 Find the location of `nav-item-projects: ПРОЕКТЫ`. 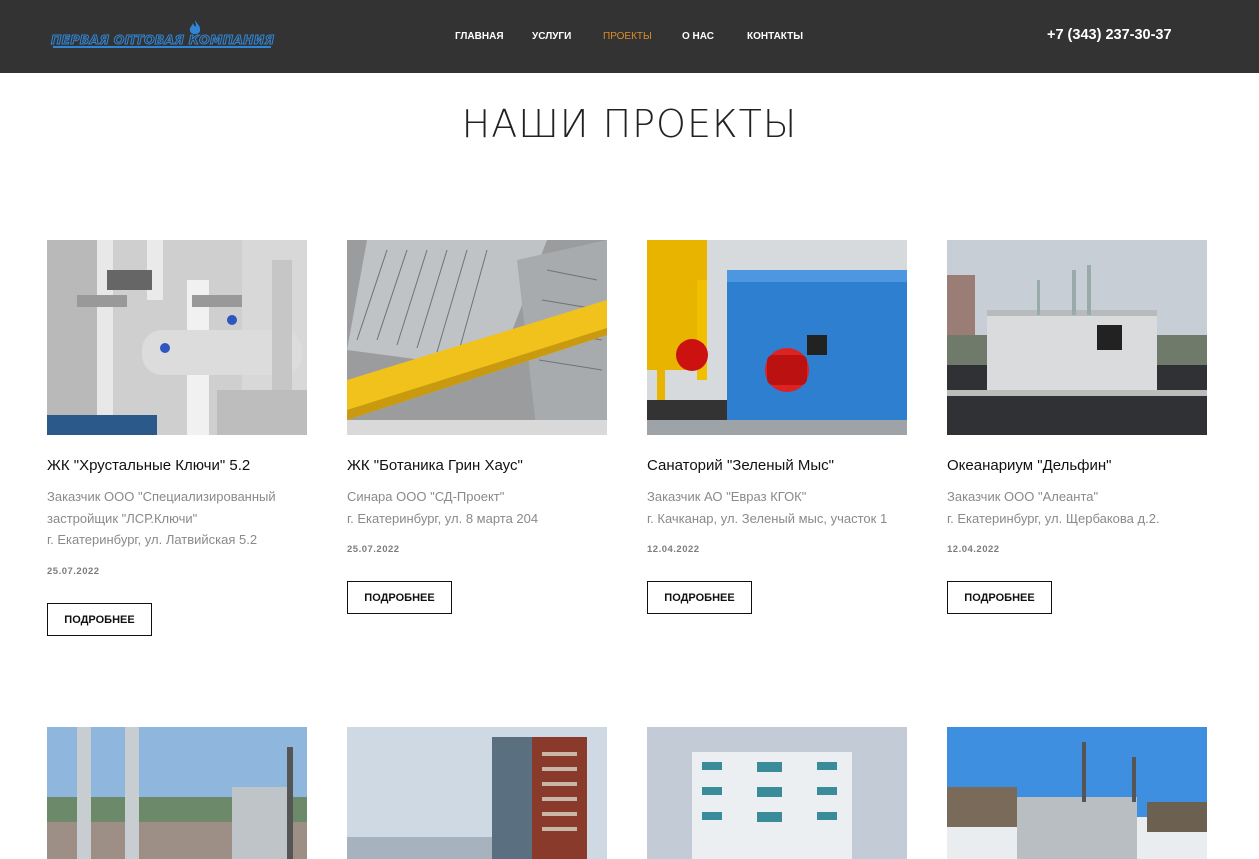

nav-item-projects: ПРОЕКТЫ is located at coordinates (627, 36).